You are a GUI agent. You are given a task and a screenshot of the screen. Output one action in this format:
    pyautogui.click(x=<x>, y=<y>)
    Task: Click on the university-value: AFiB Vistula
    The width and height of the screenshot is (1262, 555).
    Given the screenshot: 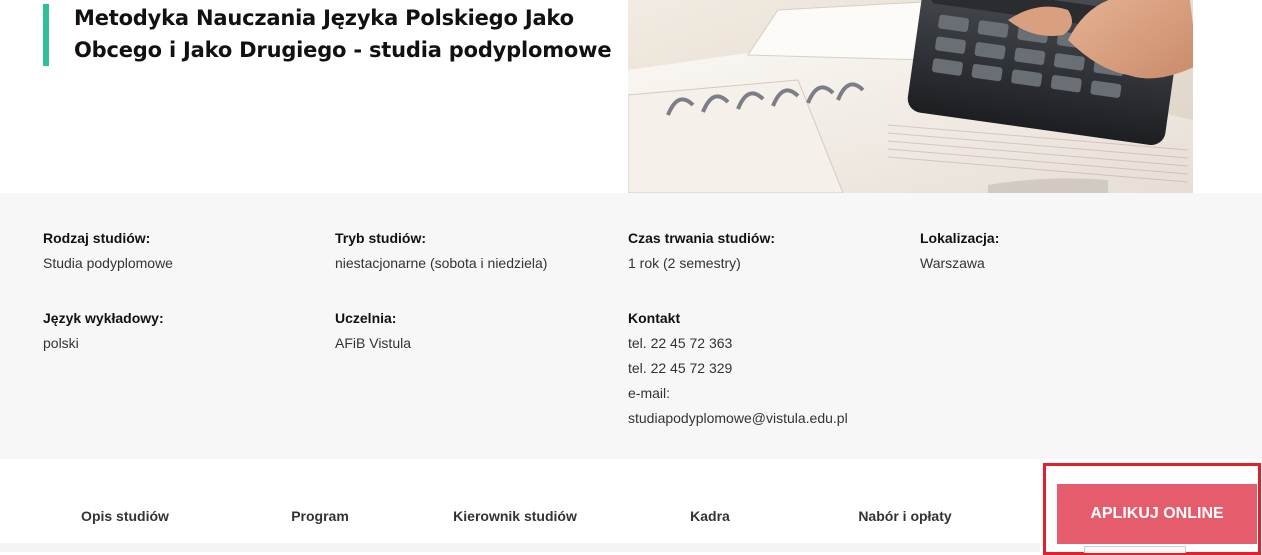 What is the action you would take?
    pyautogui.click(x=373, y=343)
    